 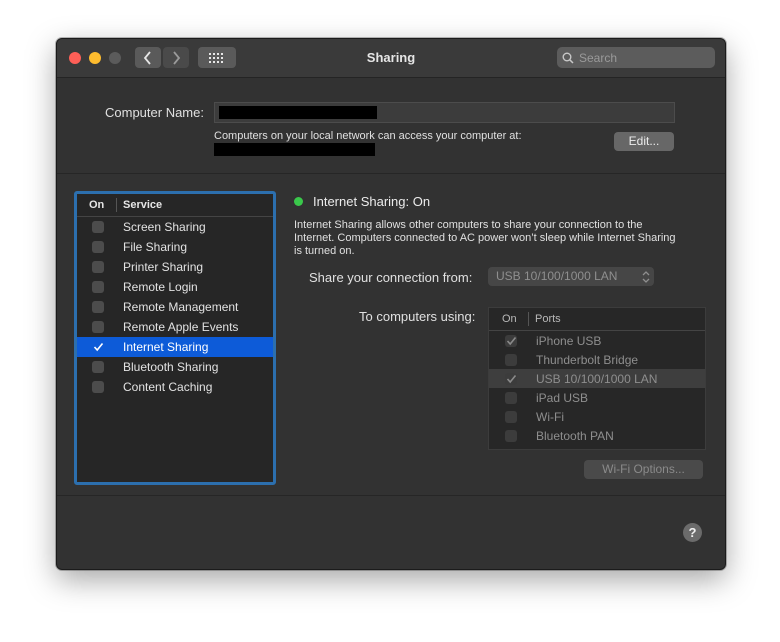 I want to click on search-icon, so click(x=568, y=58).